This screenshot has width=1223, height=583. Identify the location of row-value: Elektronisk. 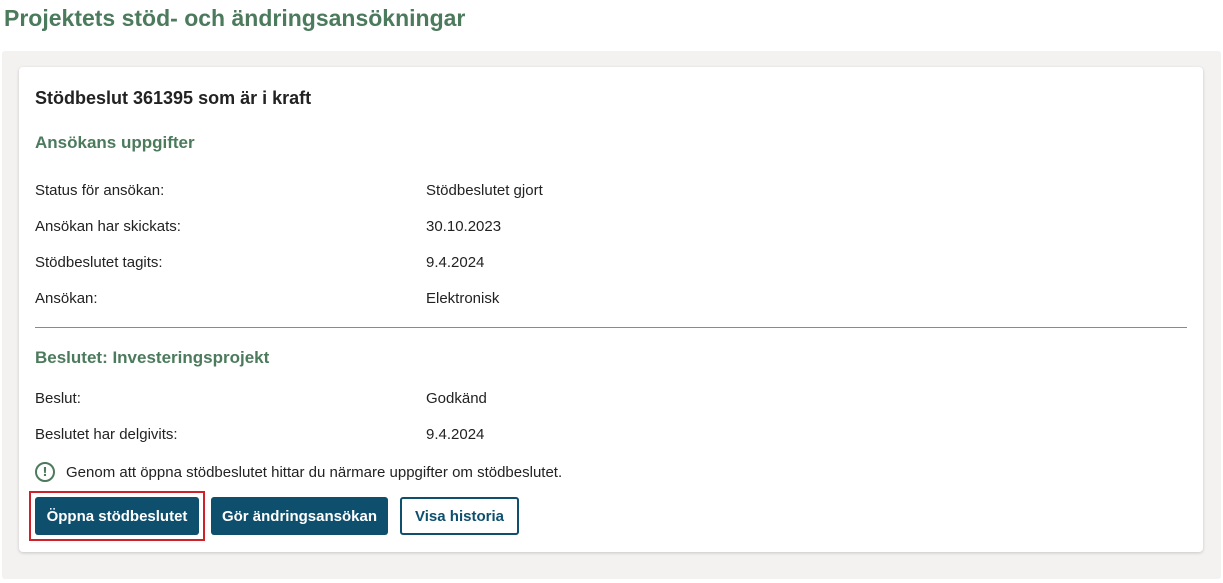
(463, 298).